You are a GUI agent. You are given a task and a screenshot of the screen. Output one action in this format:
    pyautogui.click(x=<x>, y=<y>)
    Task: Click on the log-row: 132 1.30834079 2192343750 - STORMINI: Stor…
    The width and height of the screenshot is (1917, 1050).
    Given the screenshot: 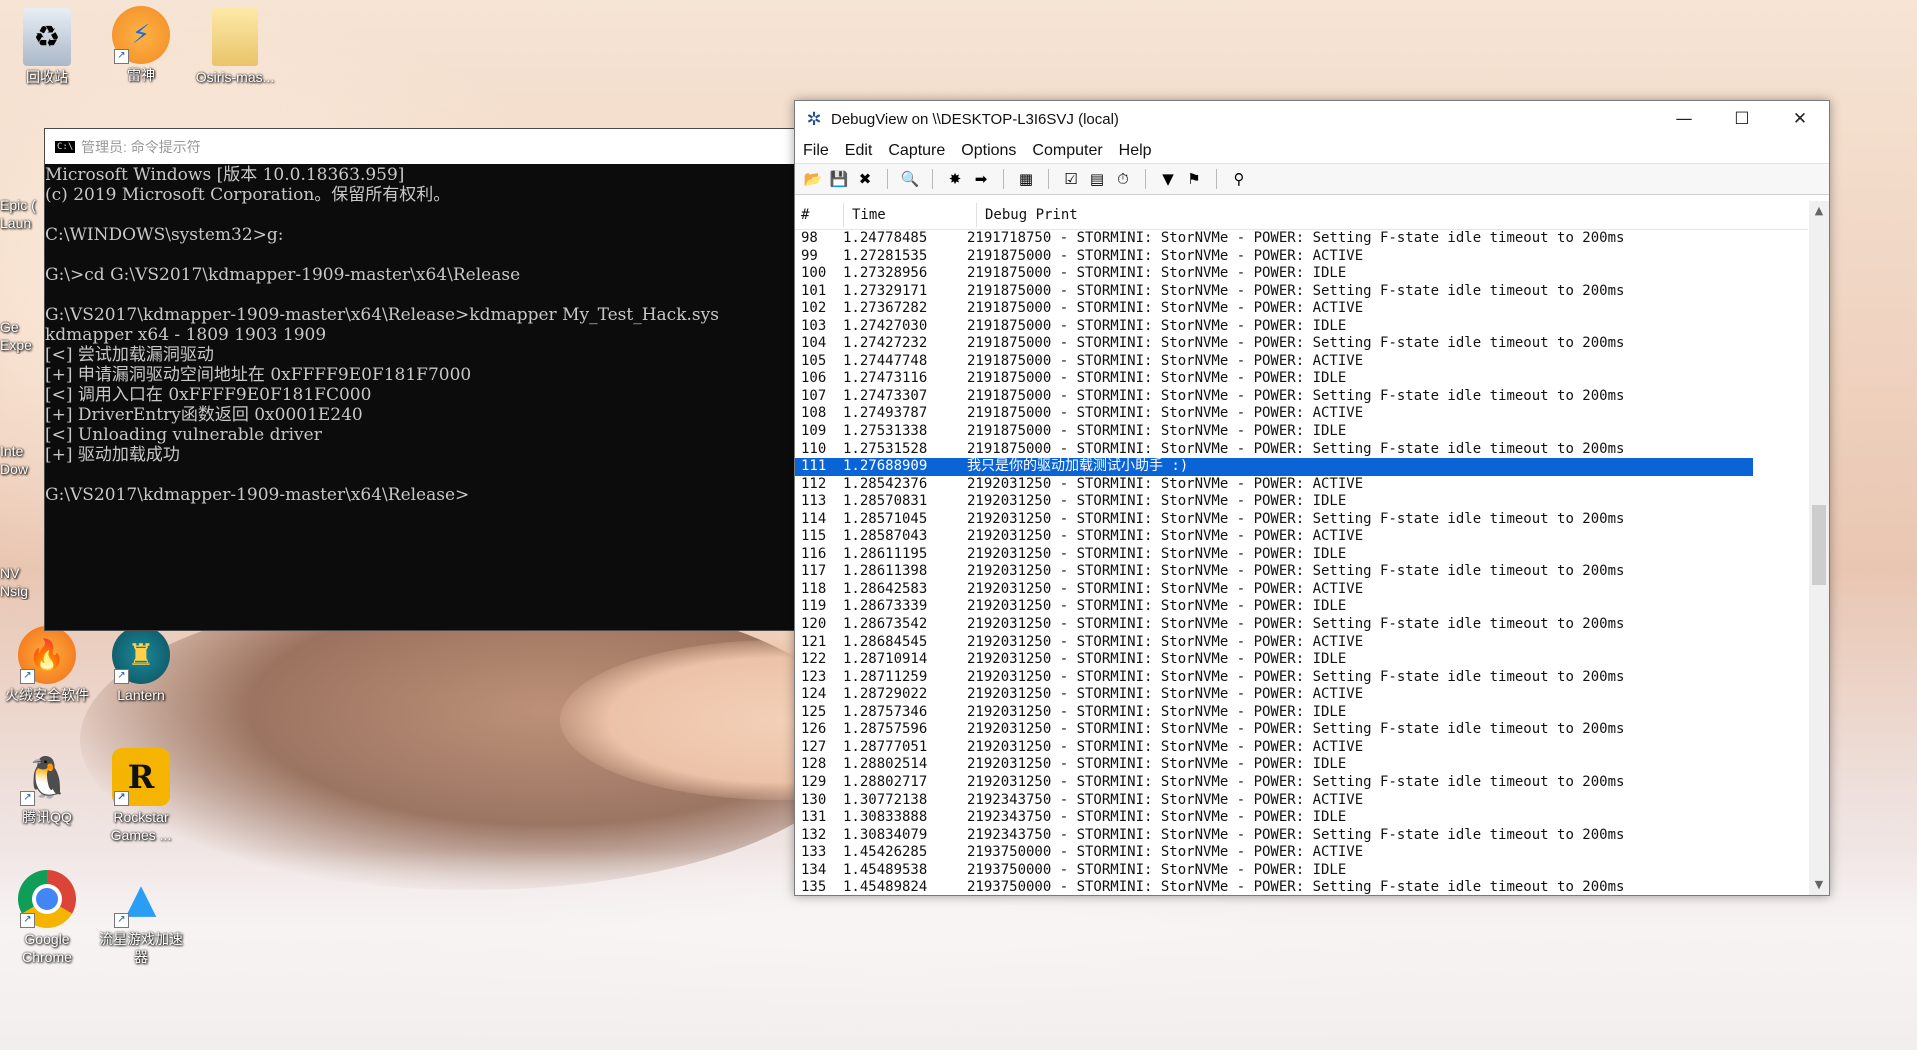 What is the action you would take?
    pyautogui.click(x=1301, y=836)
    